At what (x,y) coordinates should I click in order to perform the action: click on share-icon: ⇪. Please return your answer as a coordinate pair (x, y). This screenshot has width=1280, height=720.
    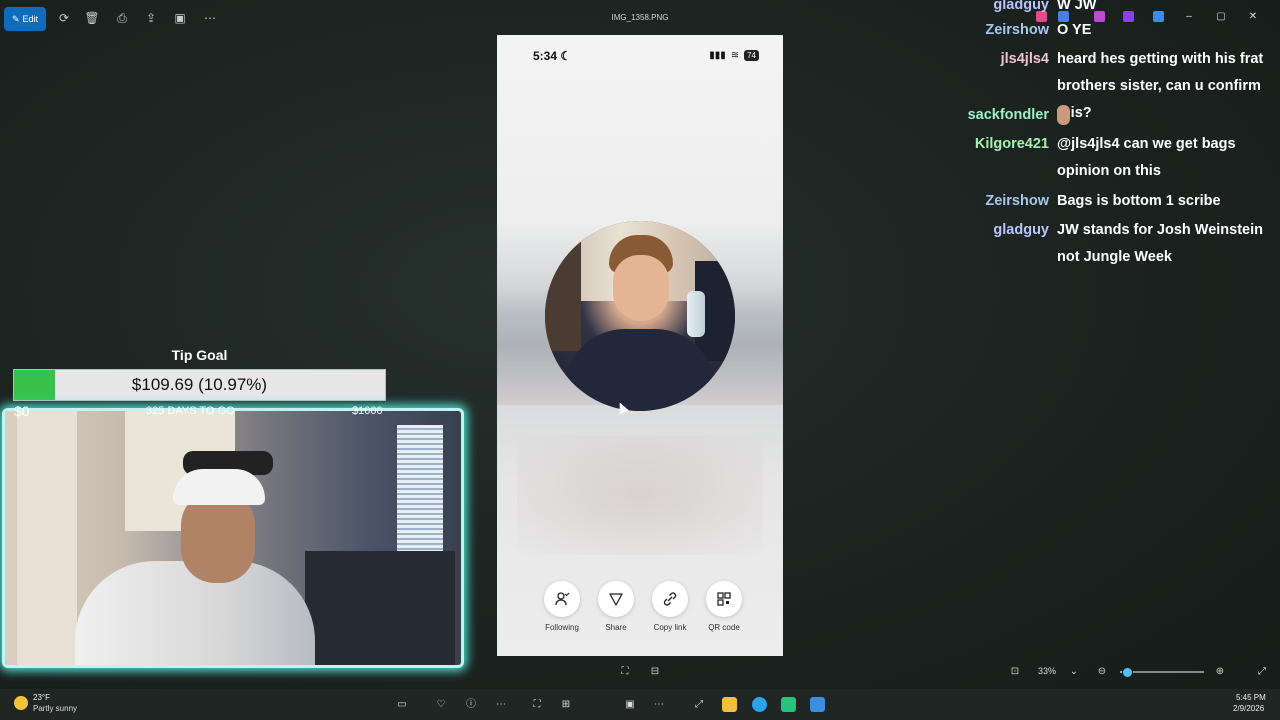
    Looking at the image, I should click on (151, 18).